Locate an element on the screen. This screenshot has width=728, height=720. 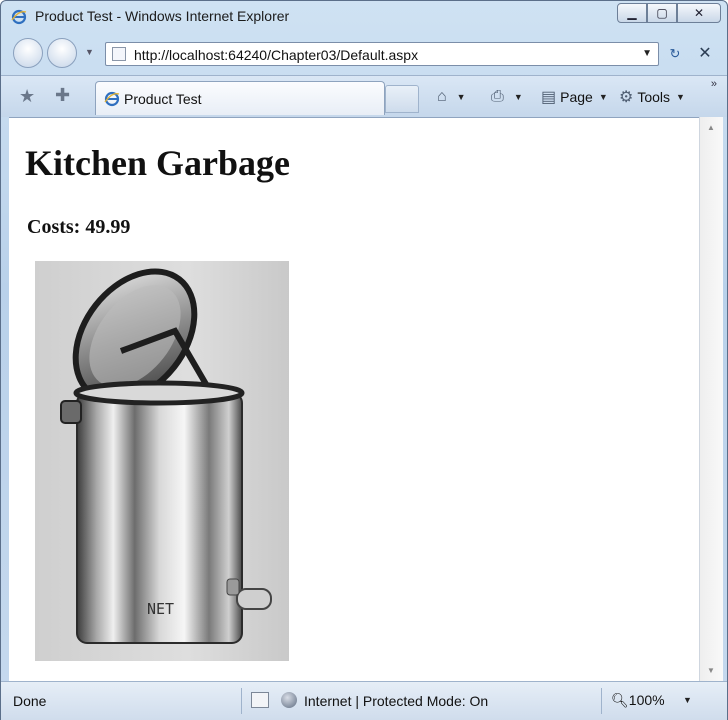
can-label: NET is located at coordinates (160, 609).